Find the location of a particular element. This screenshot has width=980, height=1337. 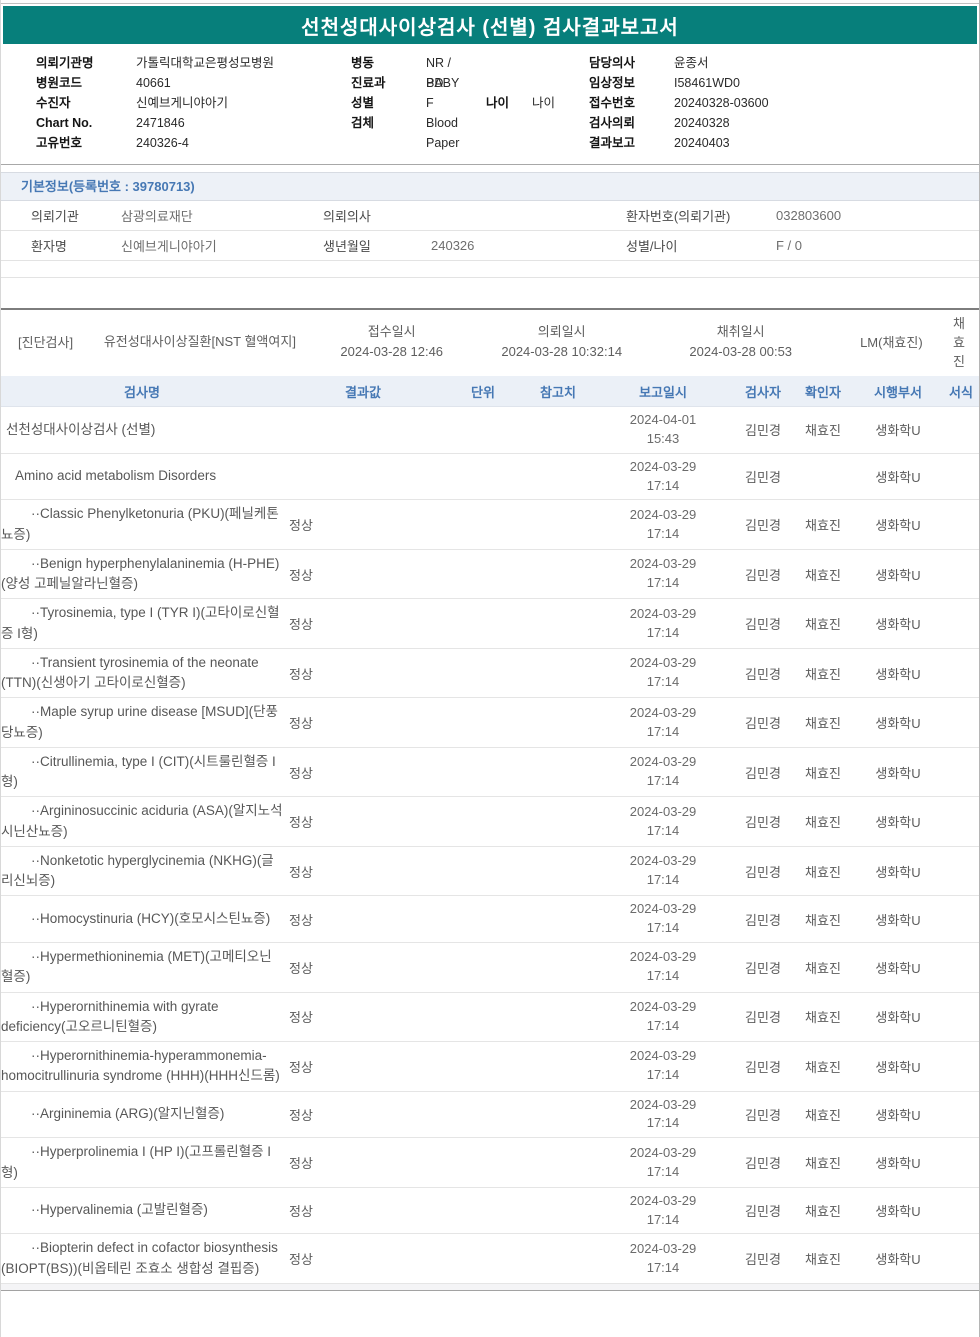

field-label: 의뢰기관명 is located at coordinates (65, 63).